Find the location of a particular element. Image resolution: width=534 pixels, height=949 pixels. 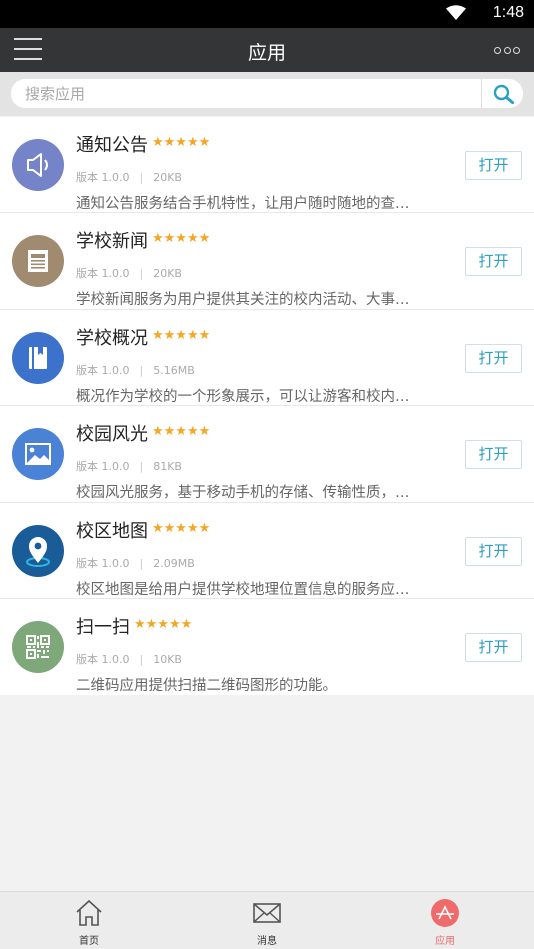

search-input is located at coordinates (250, 93).